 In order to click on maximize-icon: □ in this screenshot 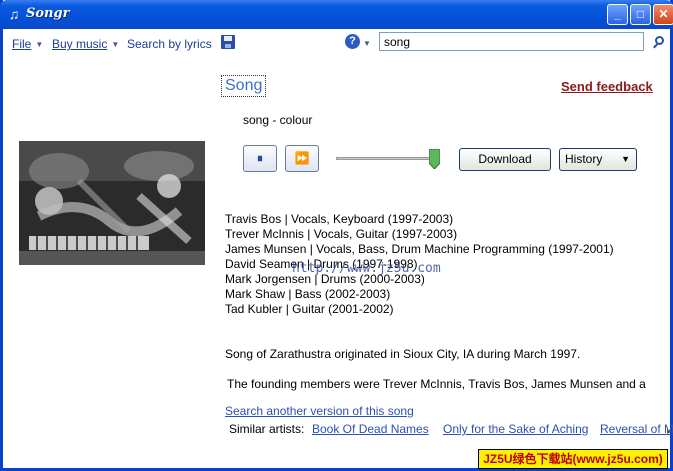, I will do `click(640, 14)`.